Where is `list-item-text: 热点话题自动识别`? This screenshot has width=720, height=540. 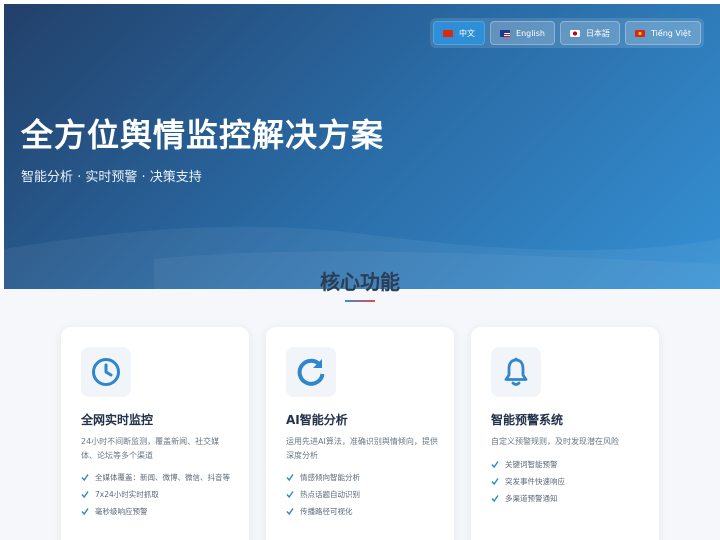
list-item-text: 热点话题自动识别 is located at coordinates (330, 494).